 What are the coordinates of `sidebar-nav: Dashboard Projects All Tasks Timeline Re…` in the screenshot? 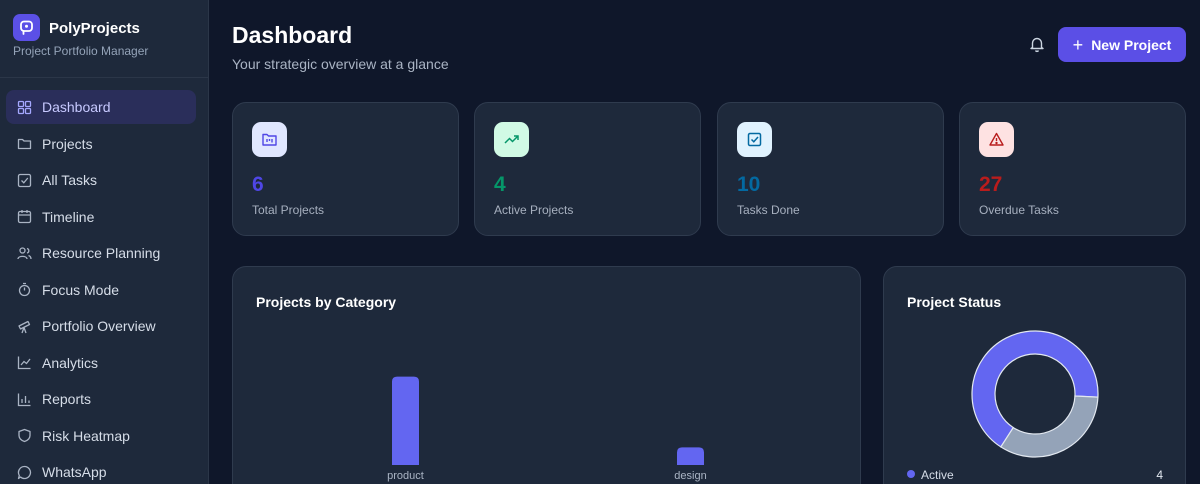 It's located at (101, 287).